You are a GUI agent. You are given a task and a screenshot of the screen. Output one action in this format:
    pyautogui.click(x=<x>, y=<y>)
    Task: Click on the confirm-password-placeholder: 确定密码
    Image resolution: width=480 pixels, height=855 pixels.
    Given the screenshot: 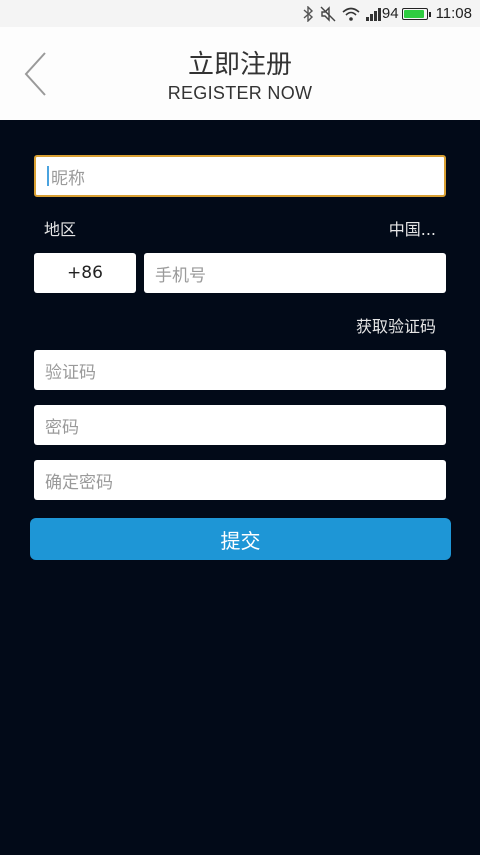 What is the action you would take?
    pyautogui.click(x=79, y=482)
    